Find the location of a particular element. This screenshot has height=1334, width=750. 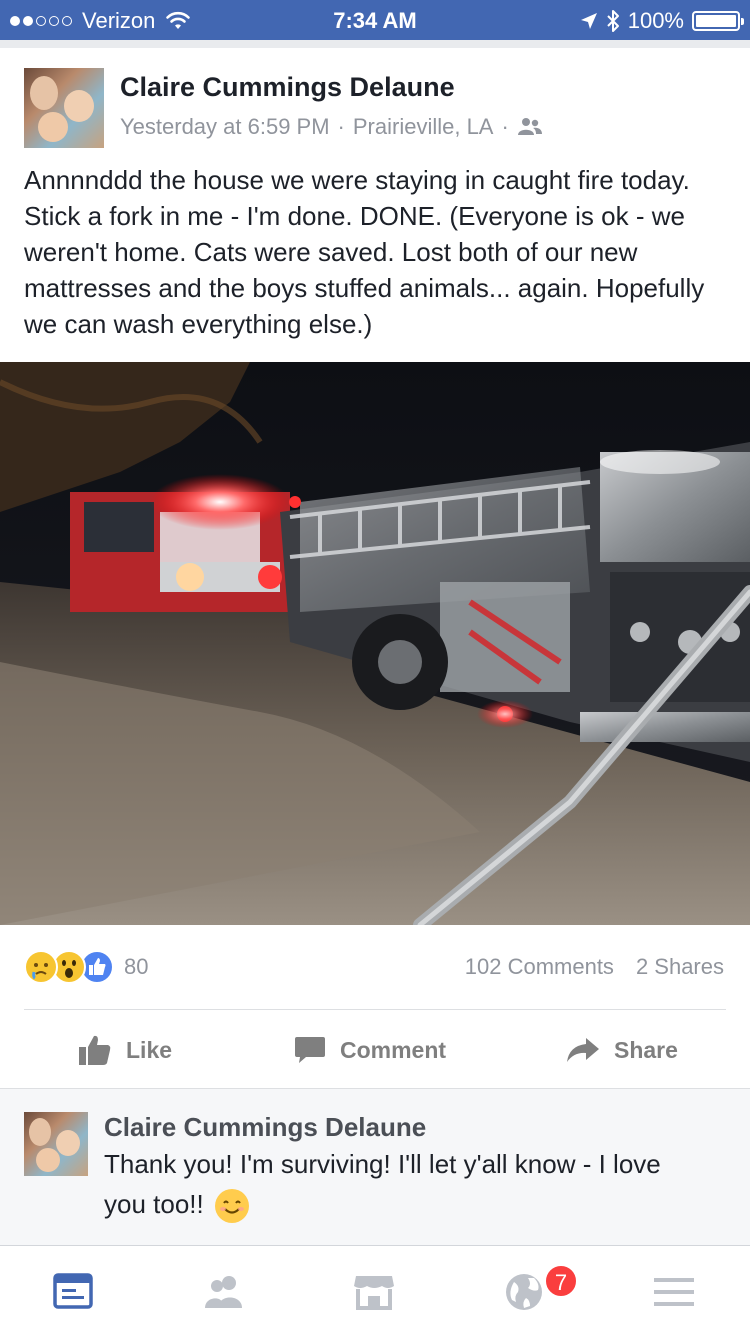

friends-icon is located at coordinates (223, 1292).